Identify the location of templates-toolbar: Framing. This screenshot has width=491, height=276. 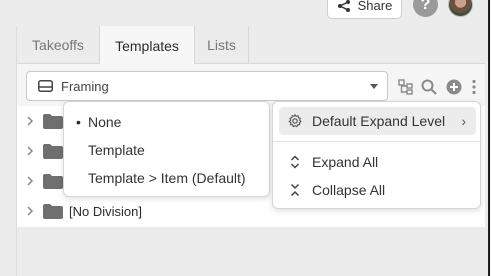
(251, 85).